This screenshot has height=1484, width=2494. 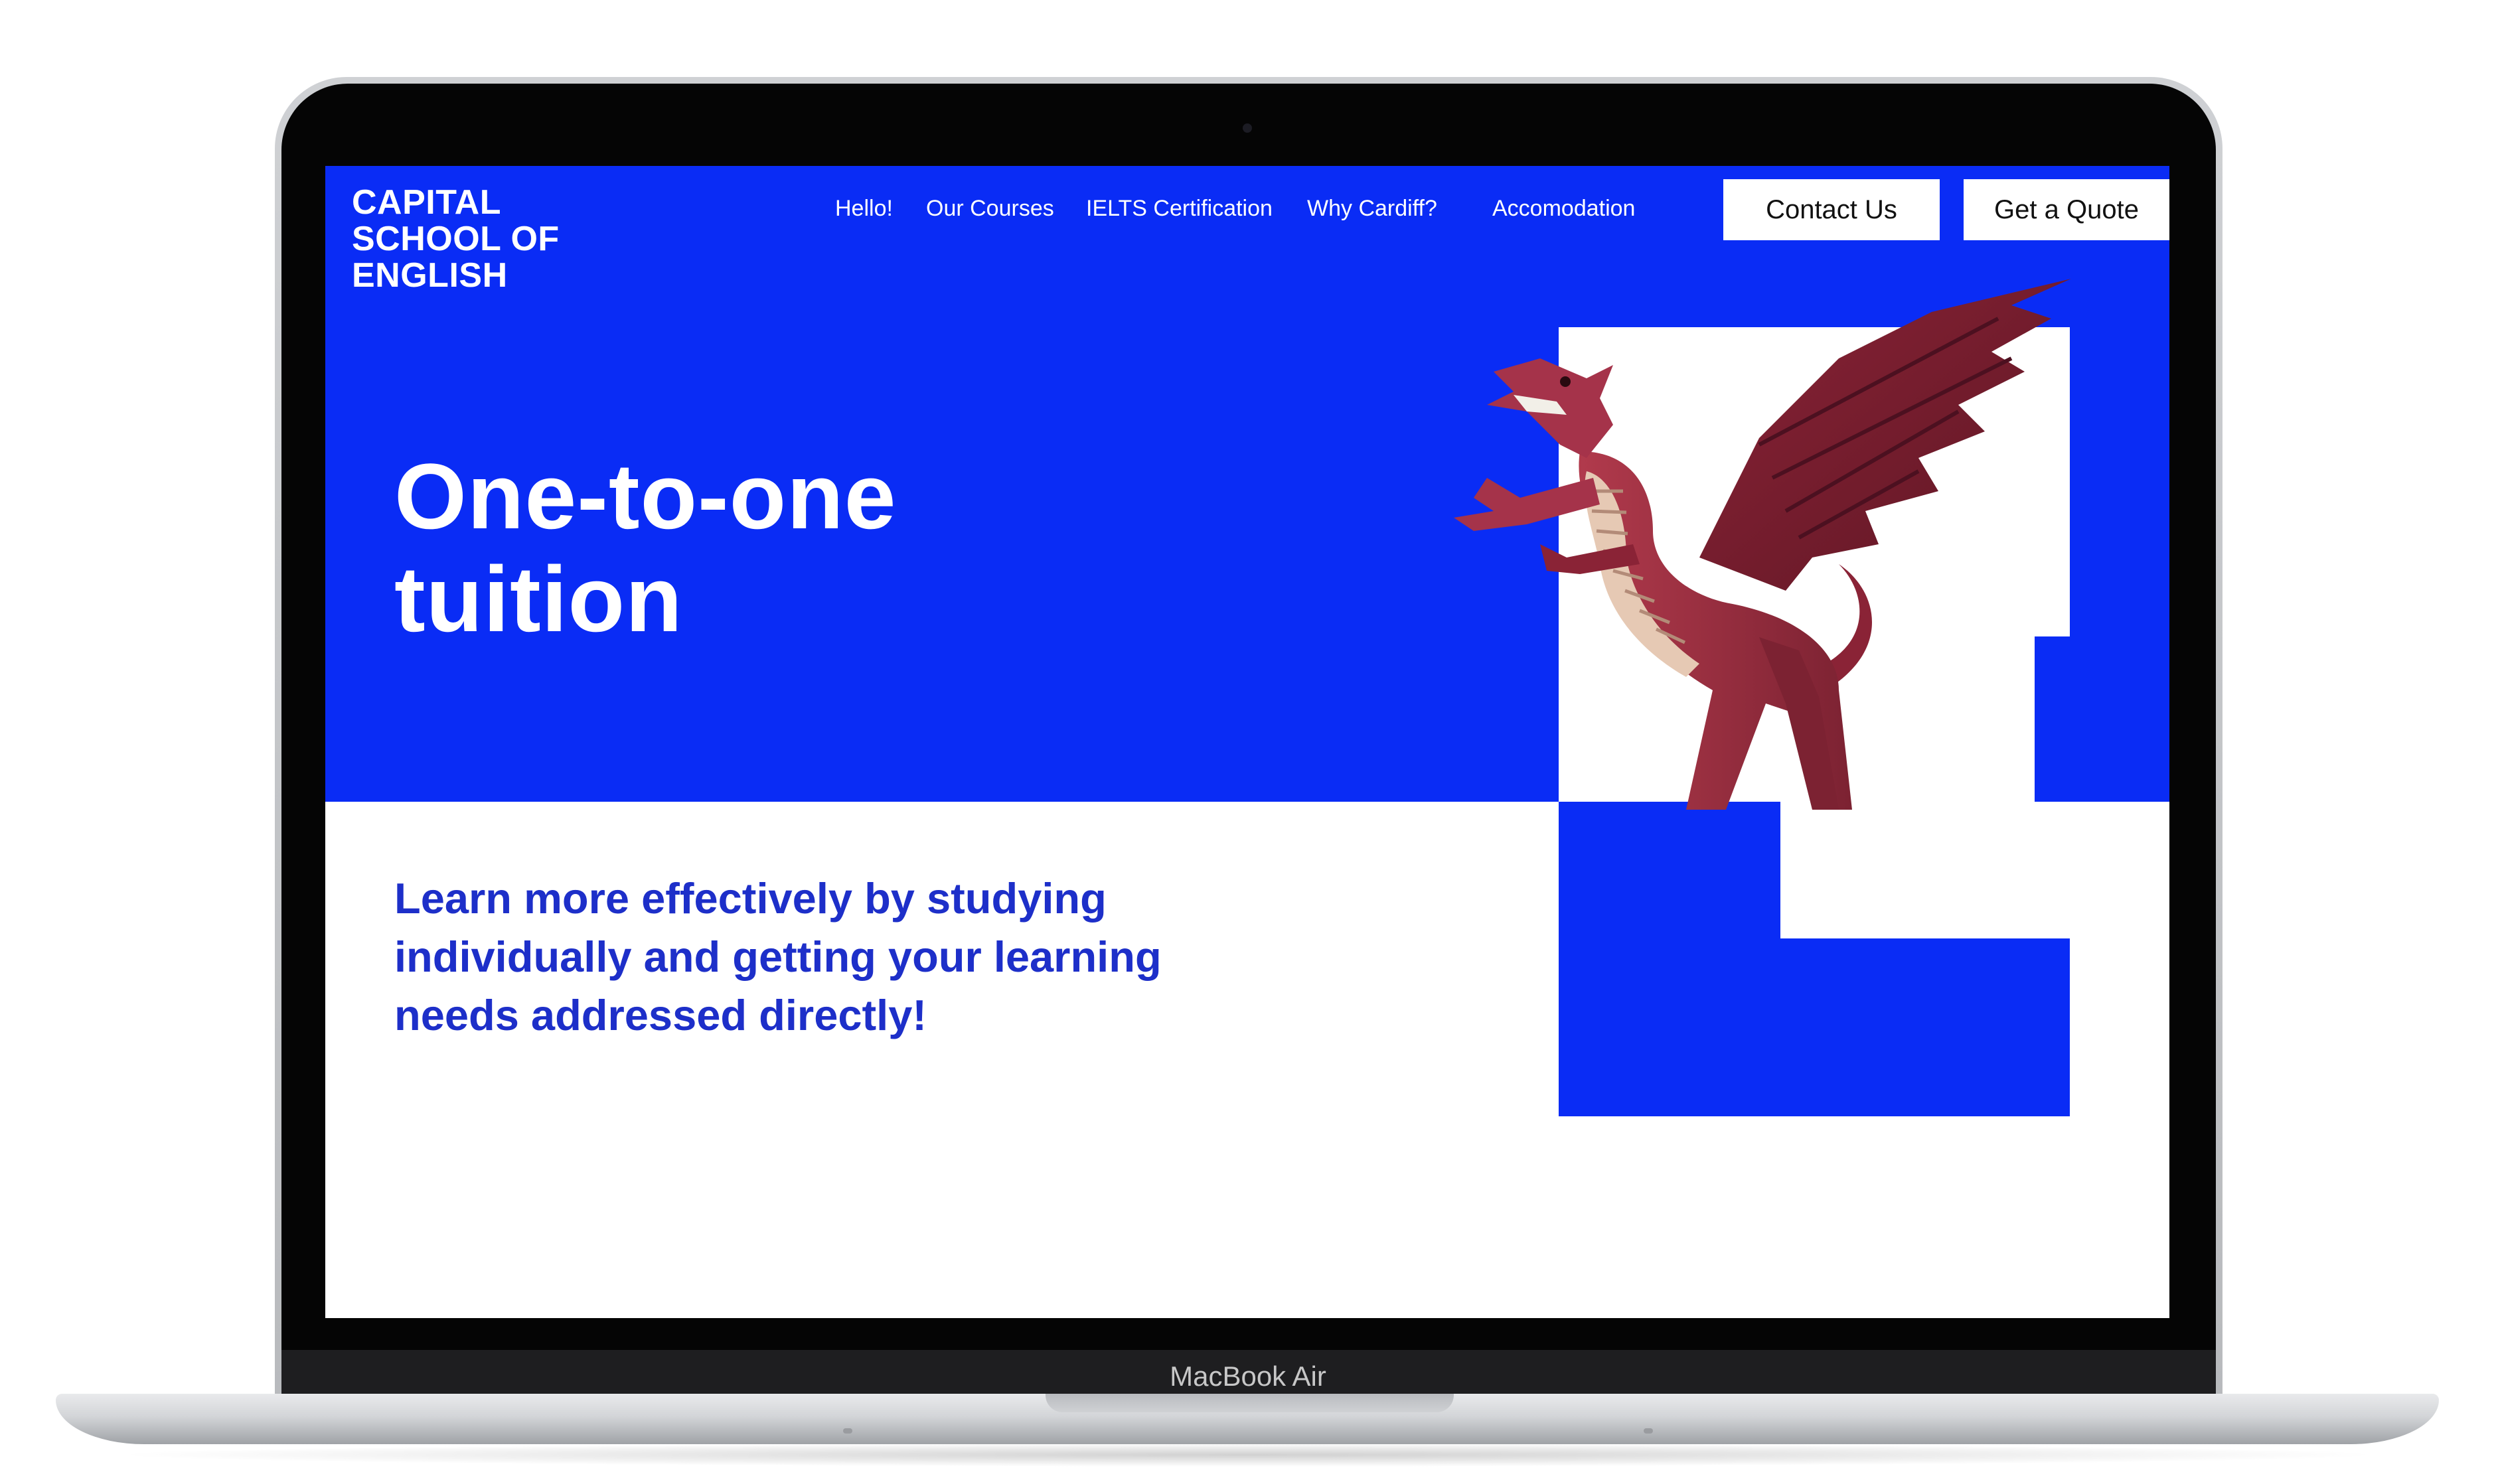 What do you see at coordinates (2066, 209) in the screenshot?
I see `get-a-quote-button: Get a Quote` at bounding box center [2066, 209].